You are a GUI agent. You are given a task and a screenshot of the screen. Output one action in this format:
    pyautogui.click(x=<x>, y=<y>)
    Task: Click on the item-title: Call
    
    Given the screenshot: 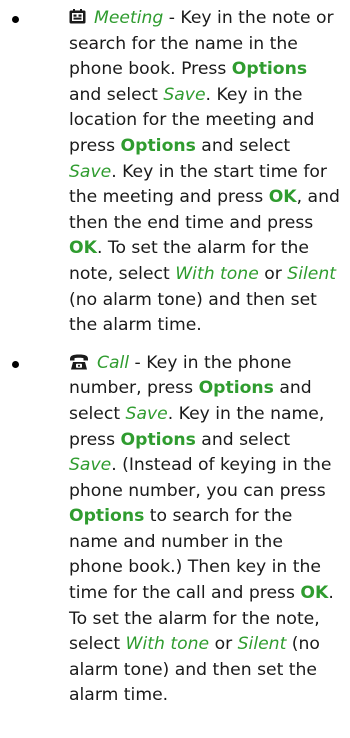 What is the action you would take?
    pyautogui.click(x=113, y=362)
    